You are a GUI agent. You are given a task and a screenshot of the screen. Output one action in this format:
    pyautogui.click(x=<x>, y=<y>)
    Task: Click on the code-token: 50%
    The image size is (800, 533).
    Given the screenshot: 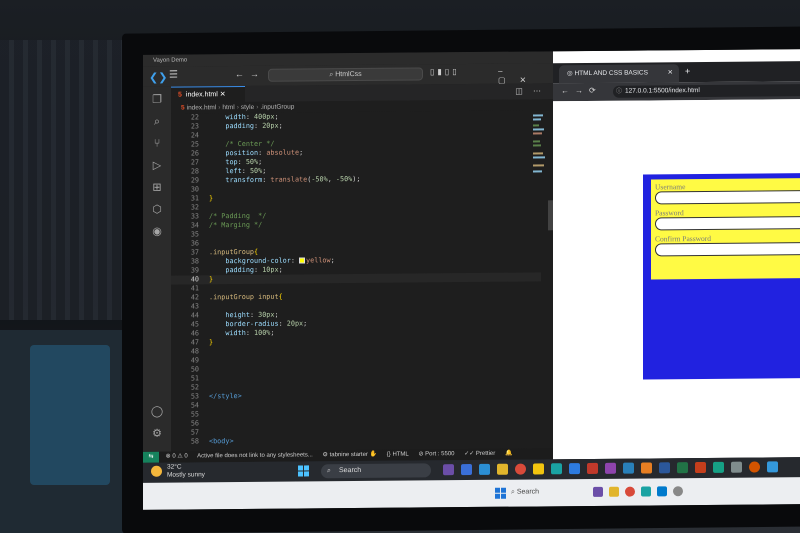 What is the action you would take?
    pyautogui.click(x=252, y=161)
    